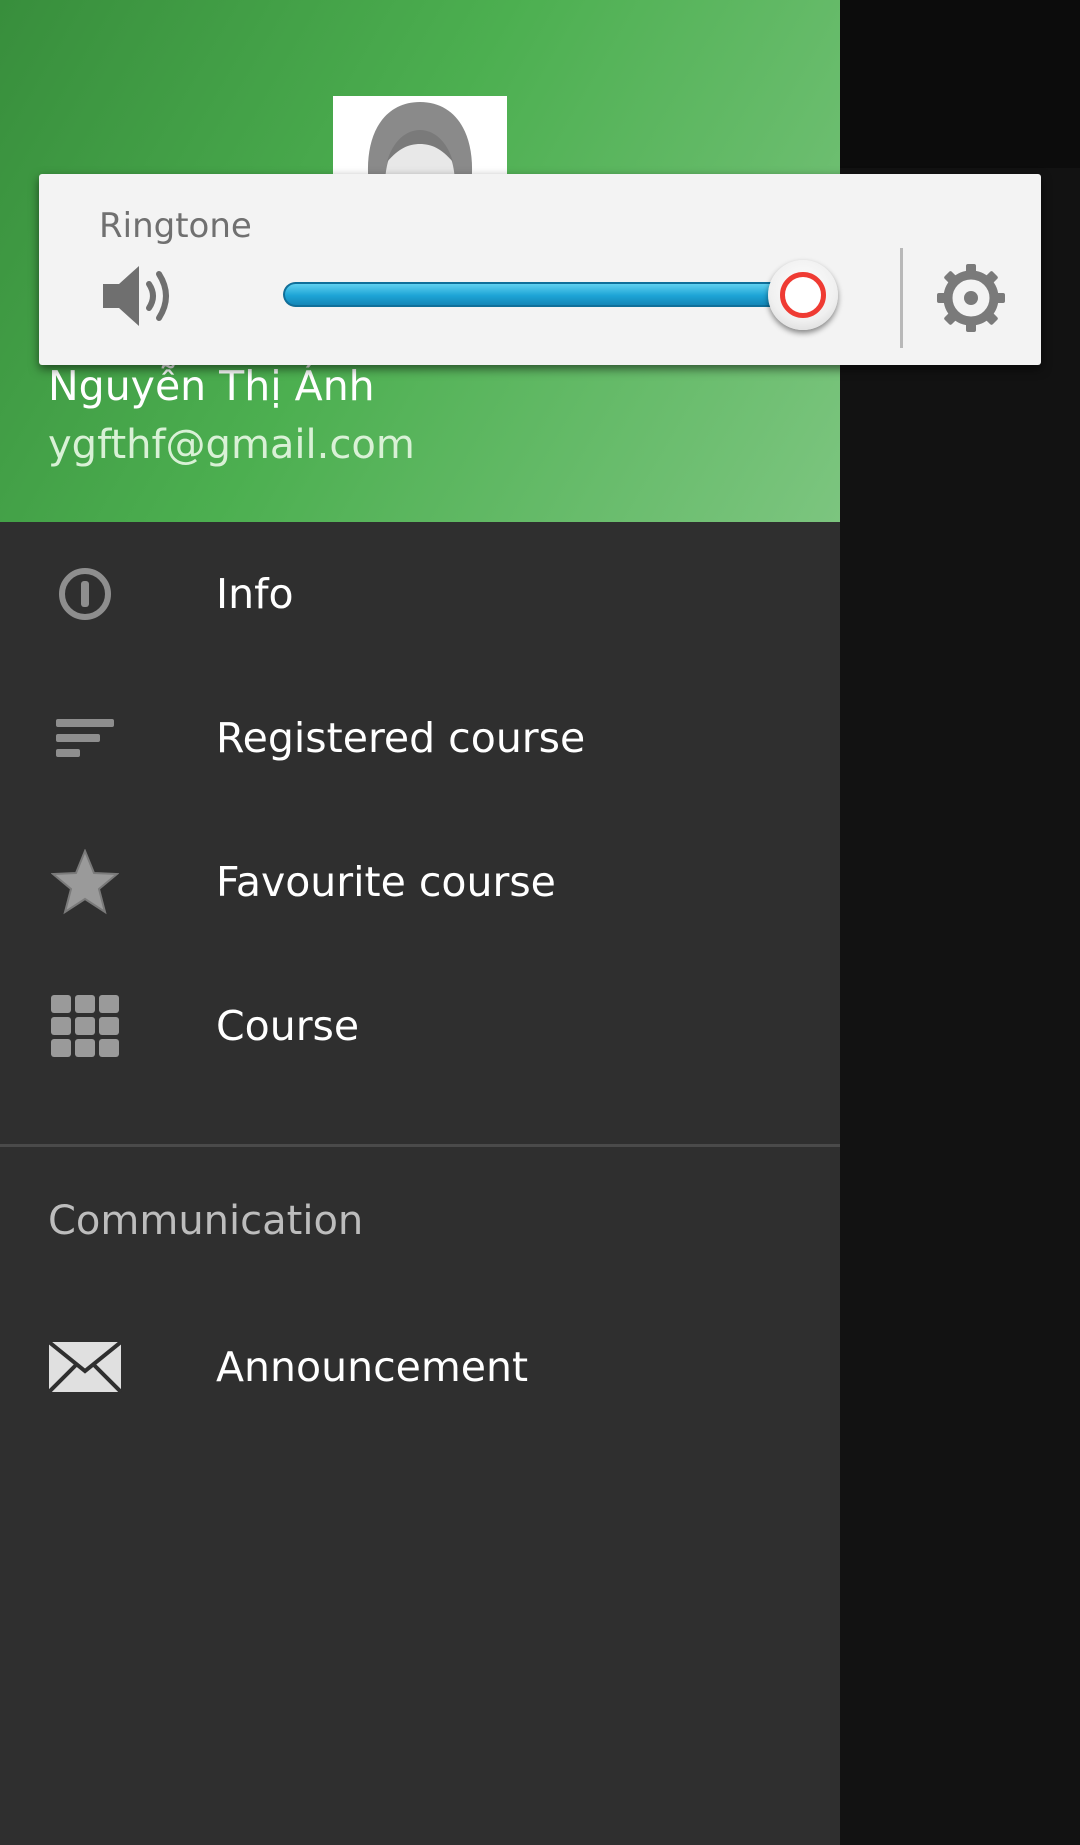  I want to click on envelope-icon, so click(85, 1367).